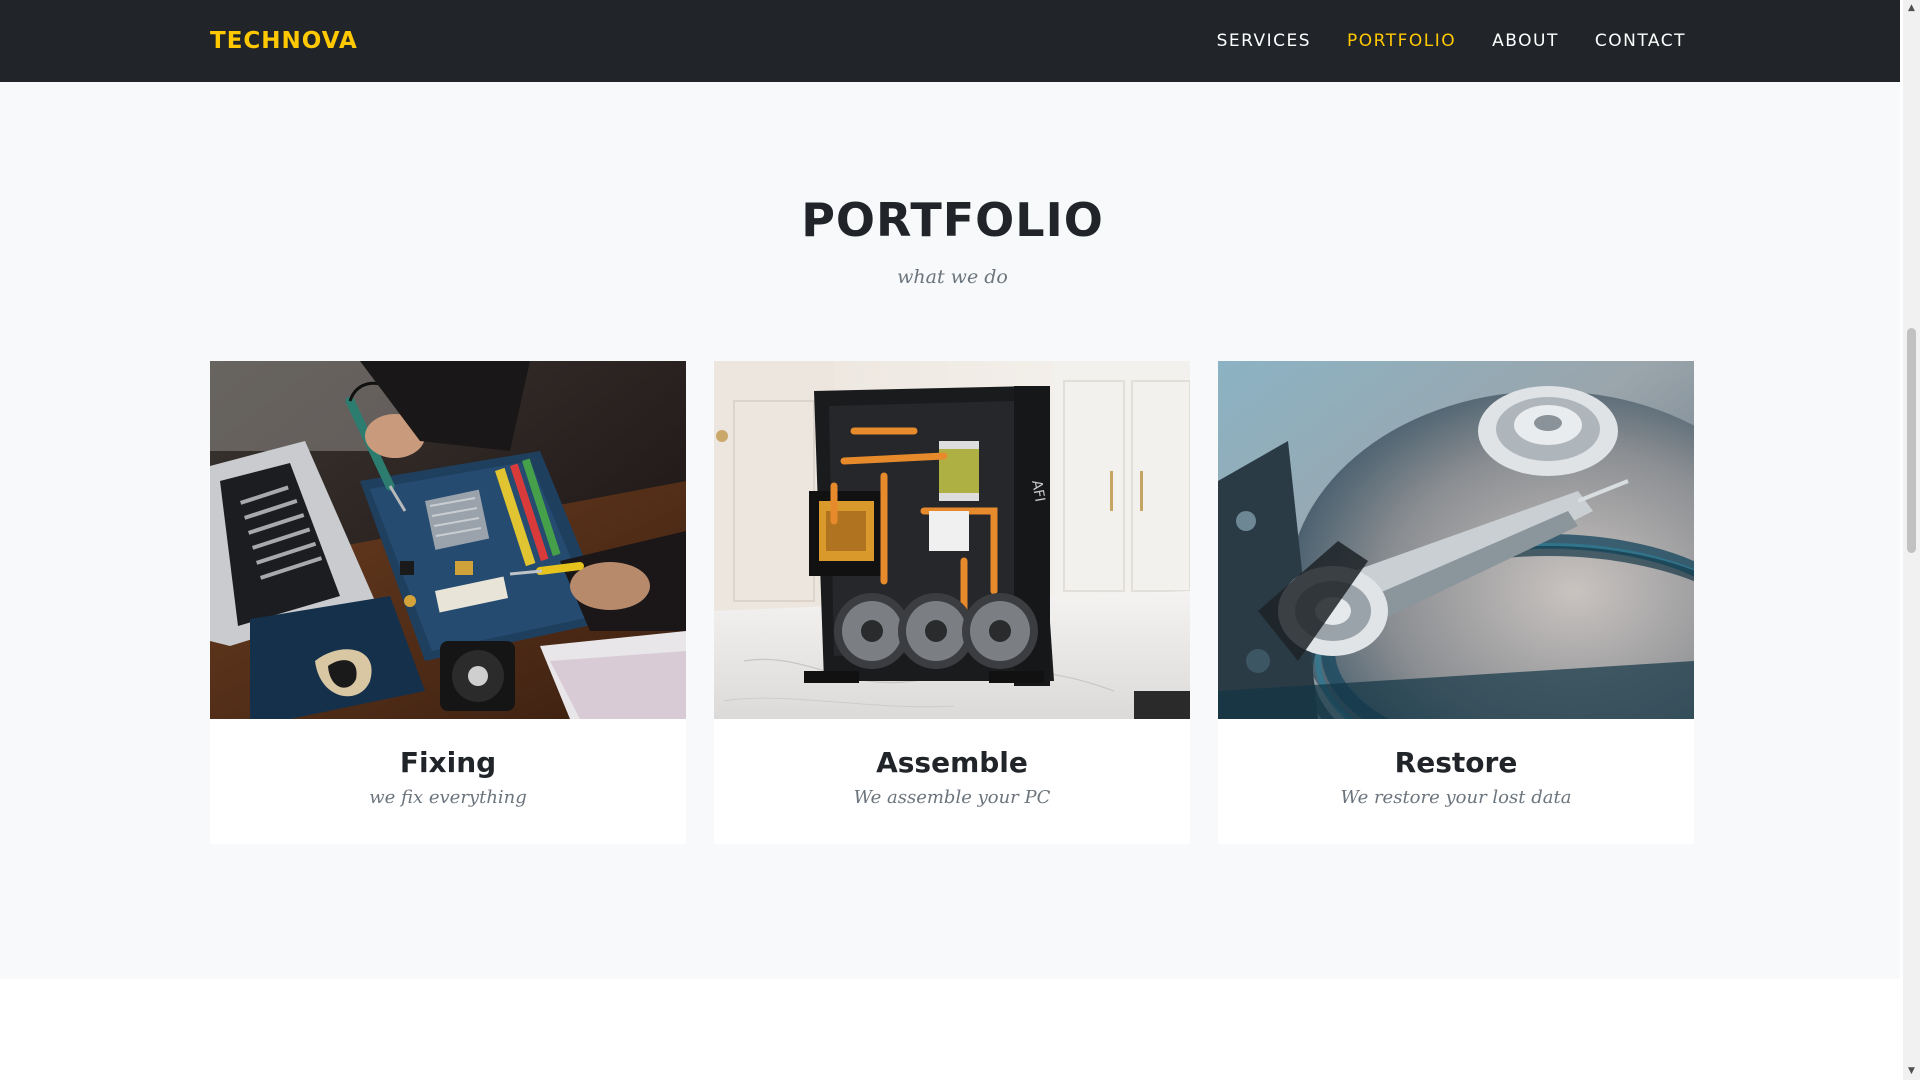 Image resolution: width=1920 pixels, height=1080 pixels. What do you see at coordinates (1401, 41) in the screenshot?
I see `nav-link-portfolio: PORTFOLIO` at bounding box center [1401, 41].